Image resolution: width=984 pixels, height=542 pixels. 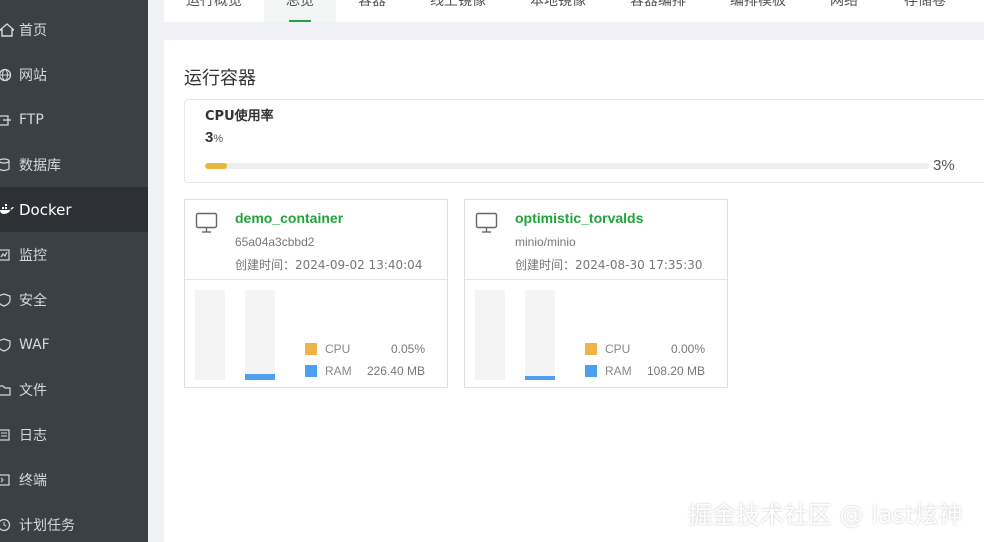 I want to click on tab-label: 线上镜像, so click(x=458, y=4).